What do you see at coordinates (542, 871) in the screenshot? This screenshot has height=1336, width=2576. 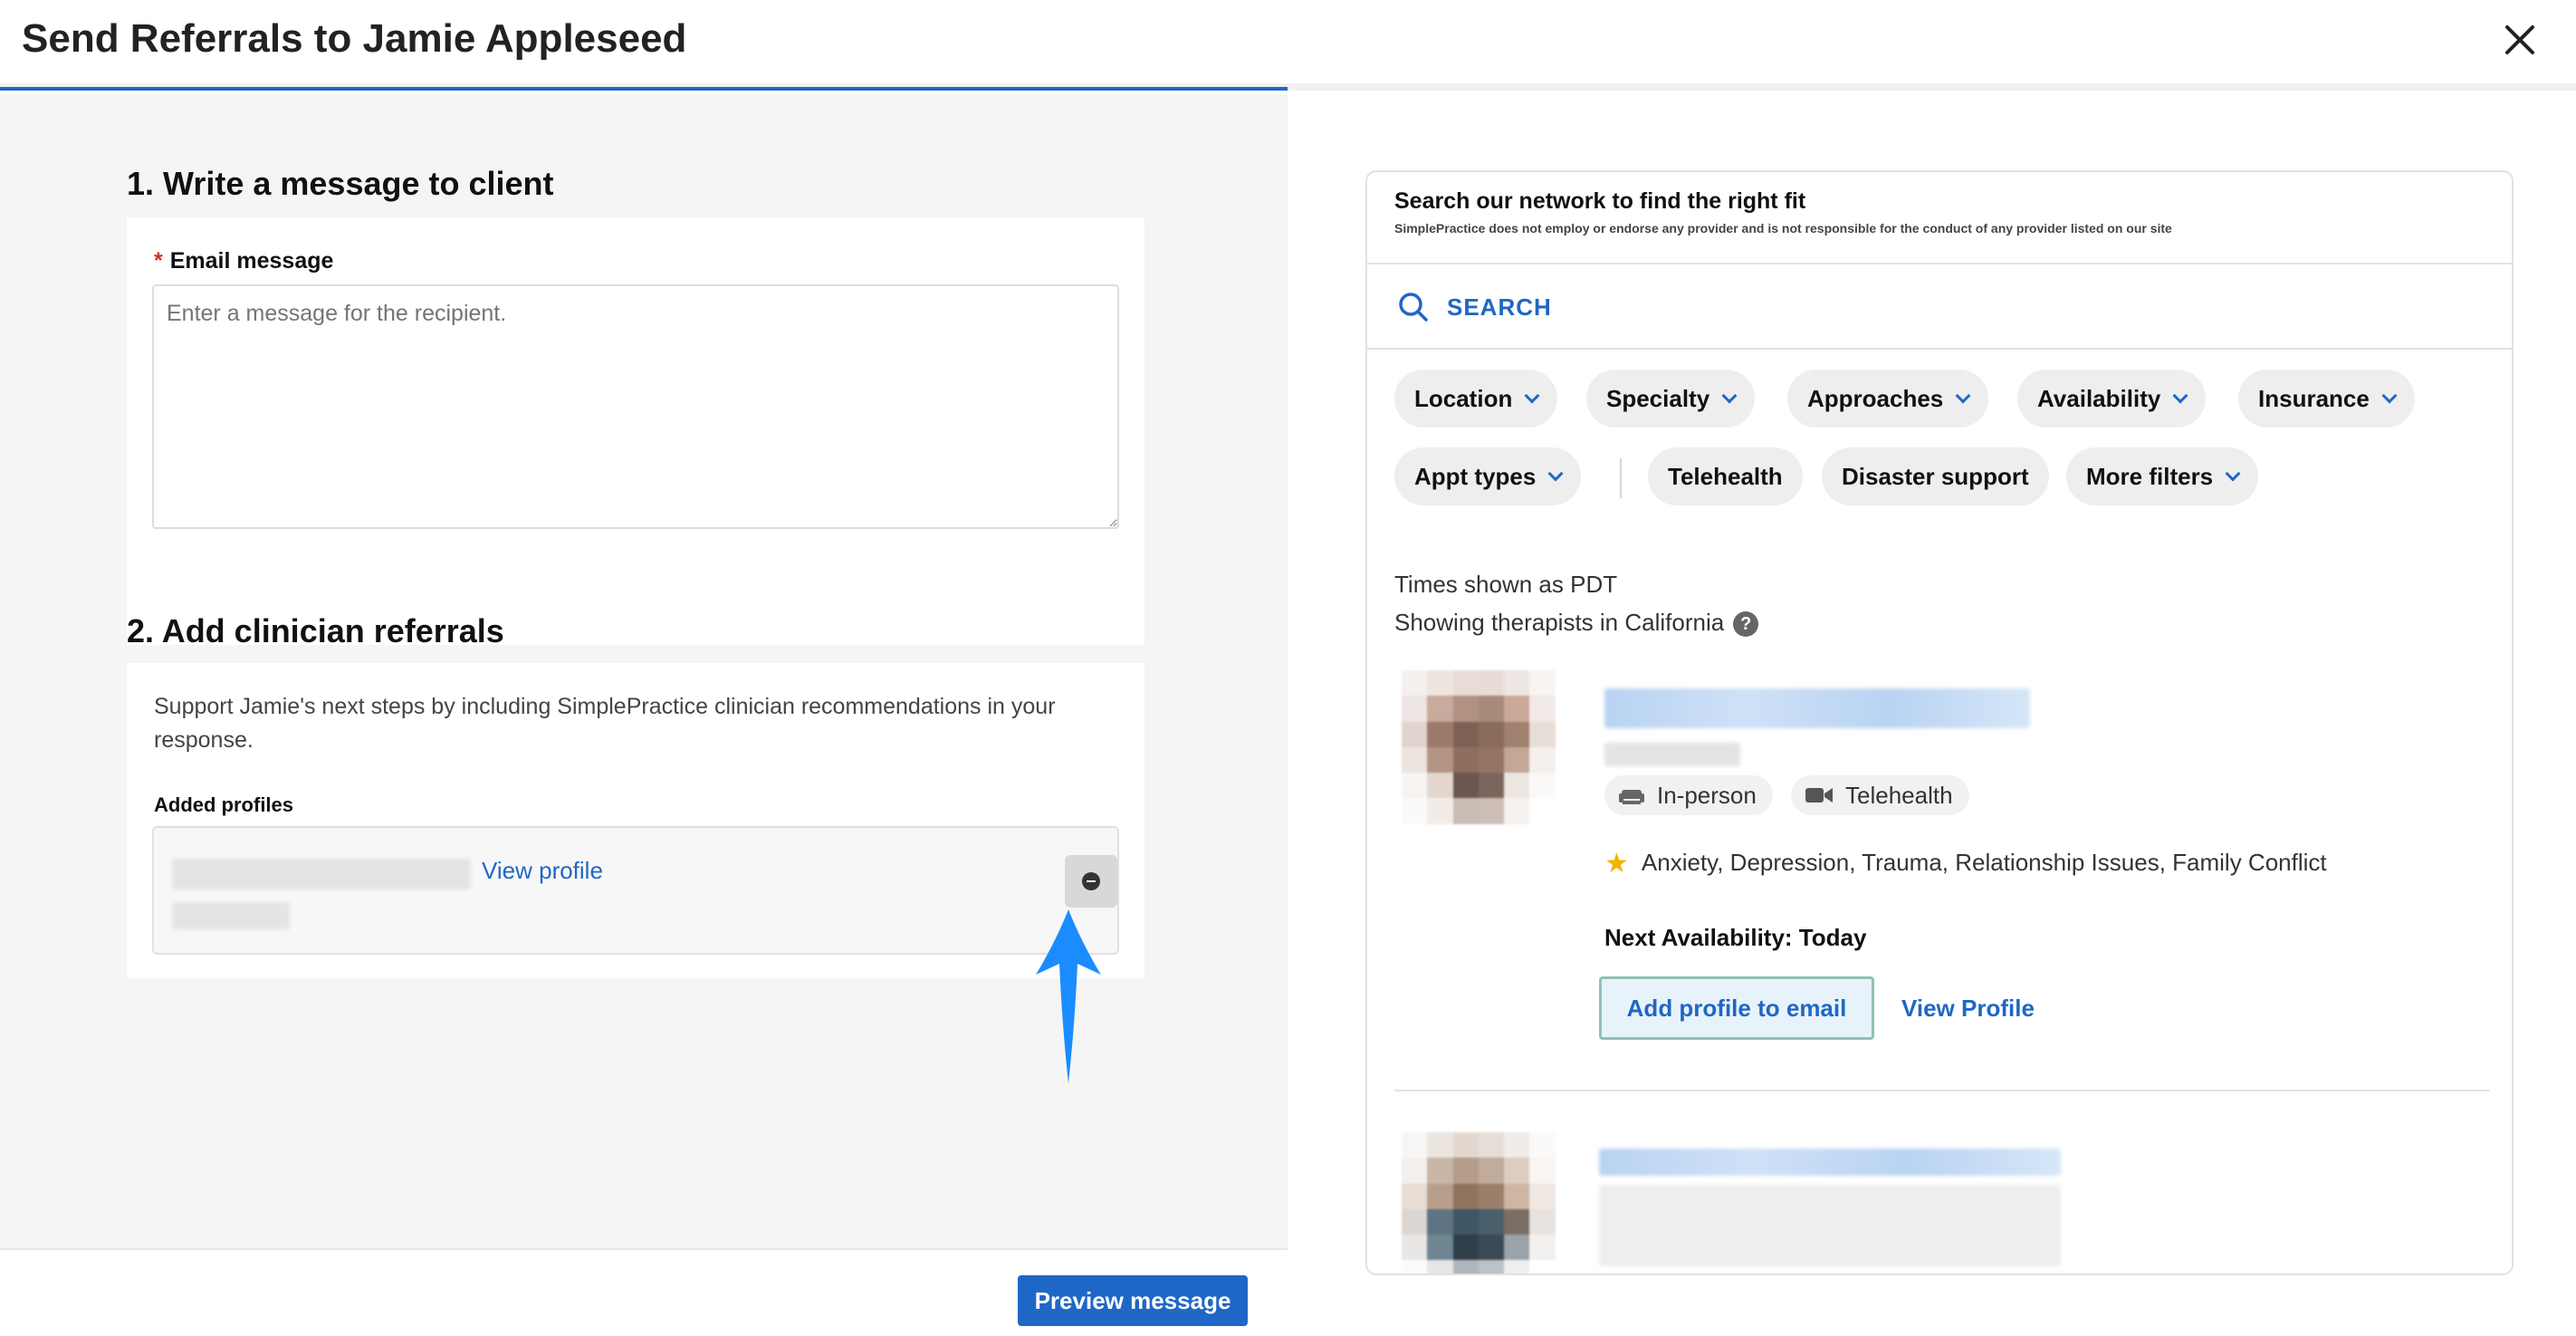 I see `view-profile-link: View profile` at bounding box center [542, 871].